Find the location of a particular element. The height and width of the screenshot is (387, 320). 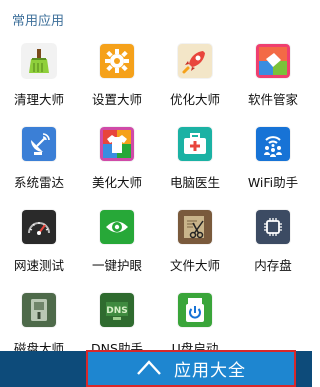

usb-power-icon is located at coordinates (195, 310).